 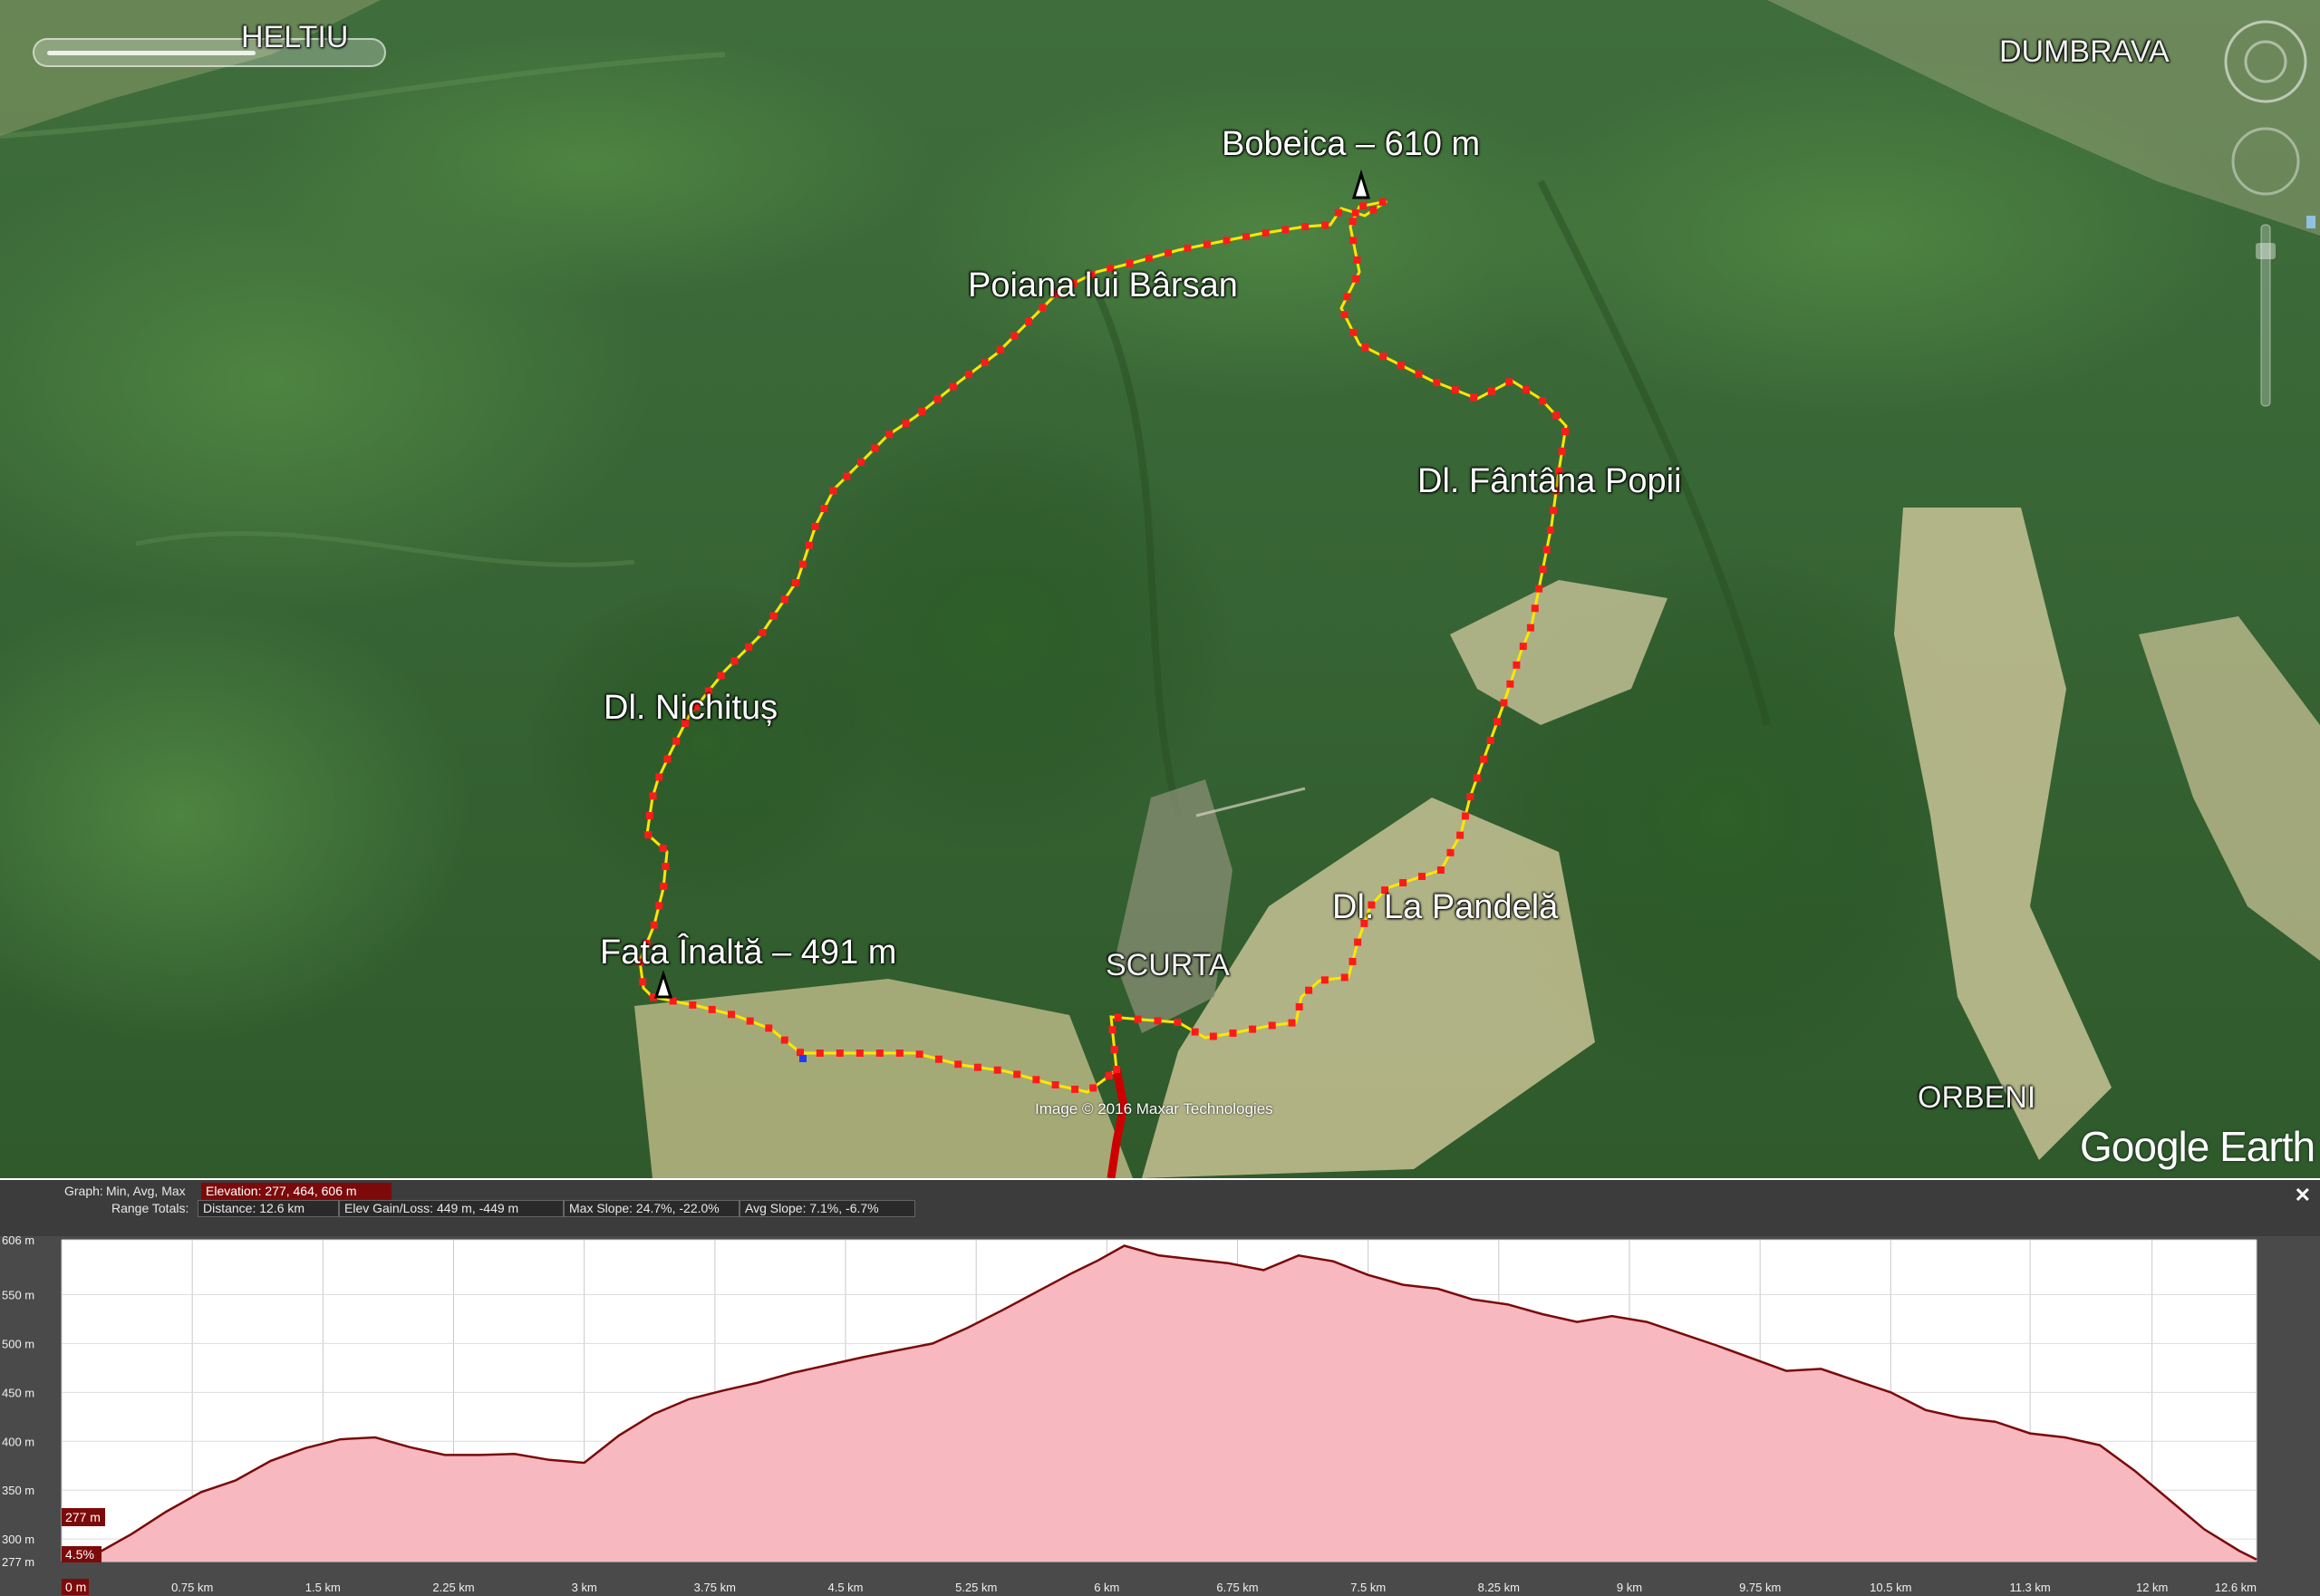 What do you see at coordinates (79, 1554) in the screenshot?
I see `cursor-slope-label: 4.5%` at bounding box center [79, 1554].